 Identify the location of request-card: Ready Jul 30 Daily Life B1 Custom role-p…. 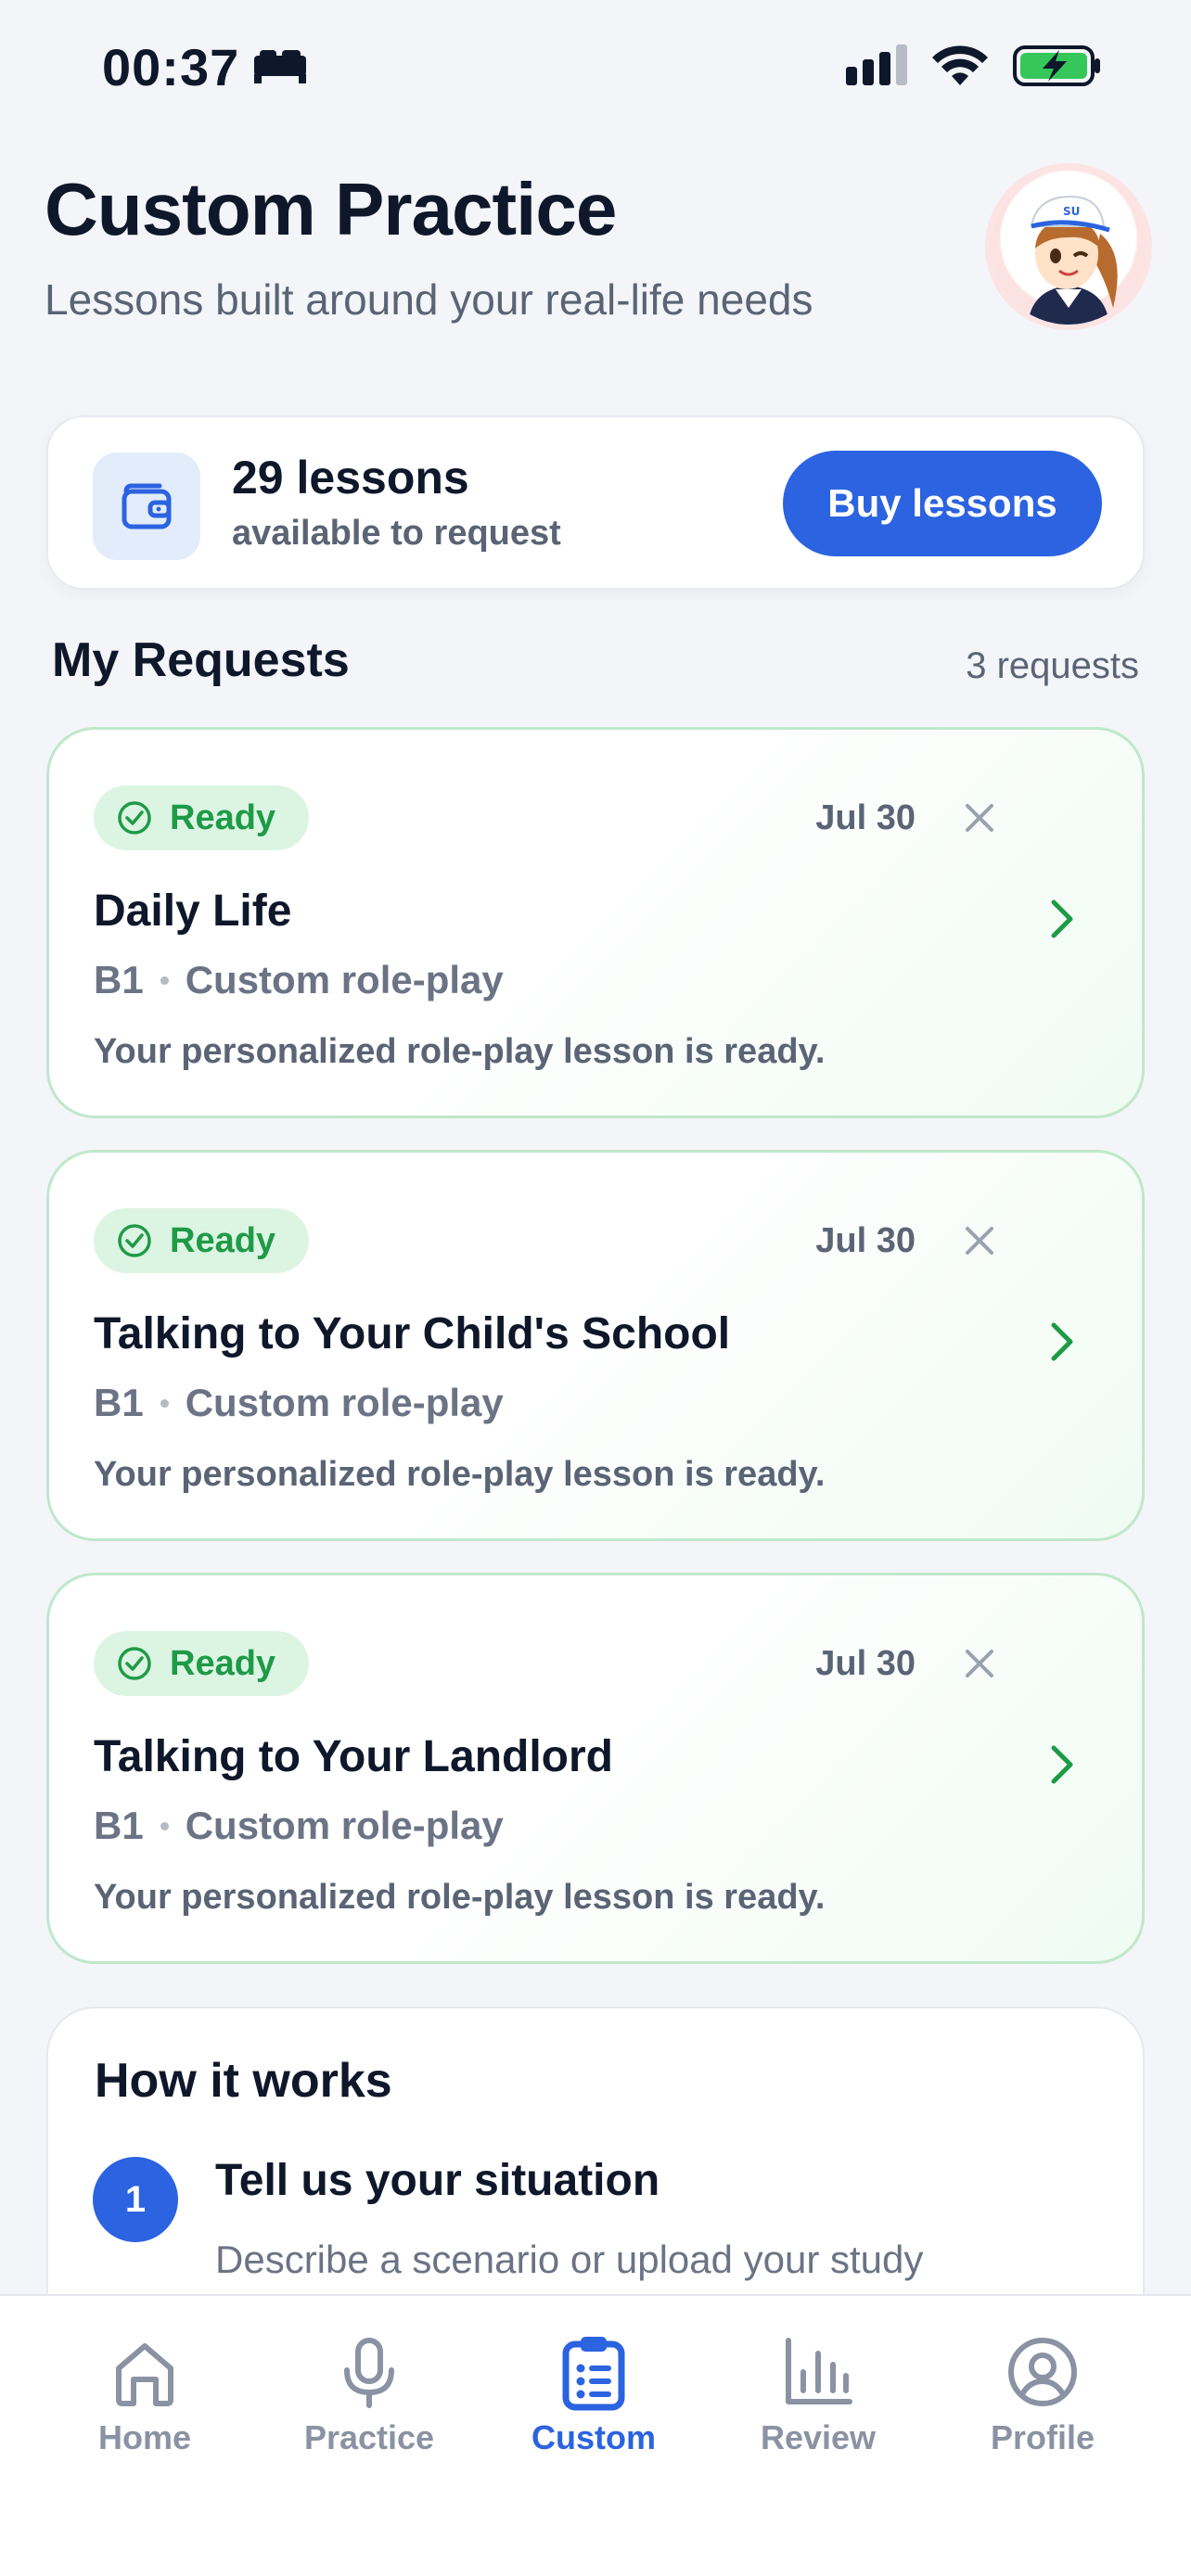
(595, 923).